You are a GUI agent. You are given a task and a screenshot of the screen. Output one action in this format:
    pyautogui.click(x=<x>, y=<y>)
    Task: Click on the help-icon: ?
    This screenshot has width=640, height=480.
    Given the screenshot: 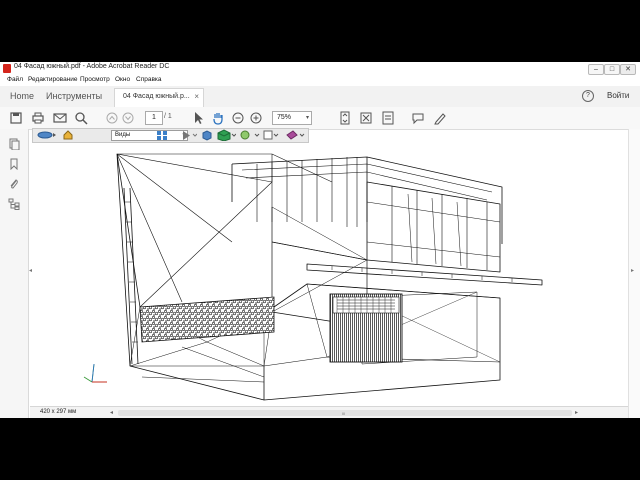 What is the action you would take?
    pyautogui.click(x=588, y=96)
    